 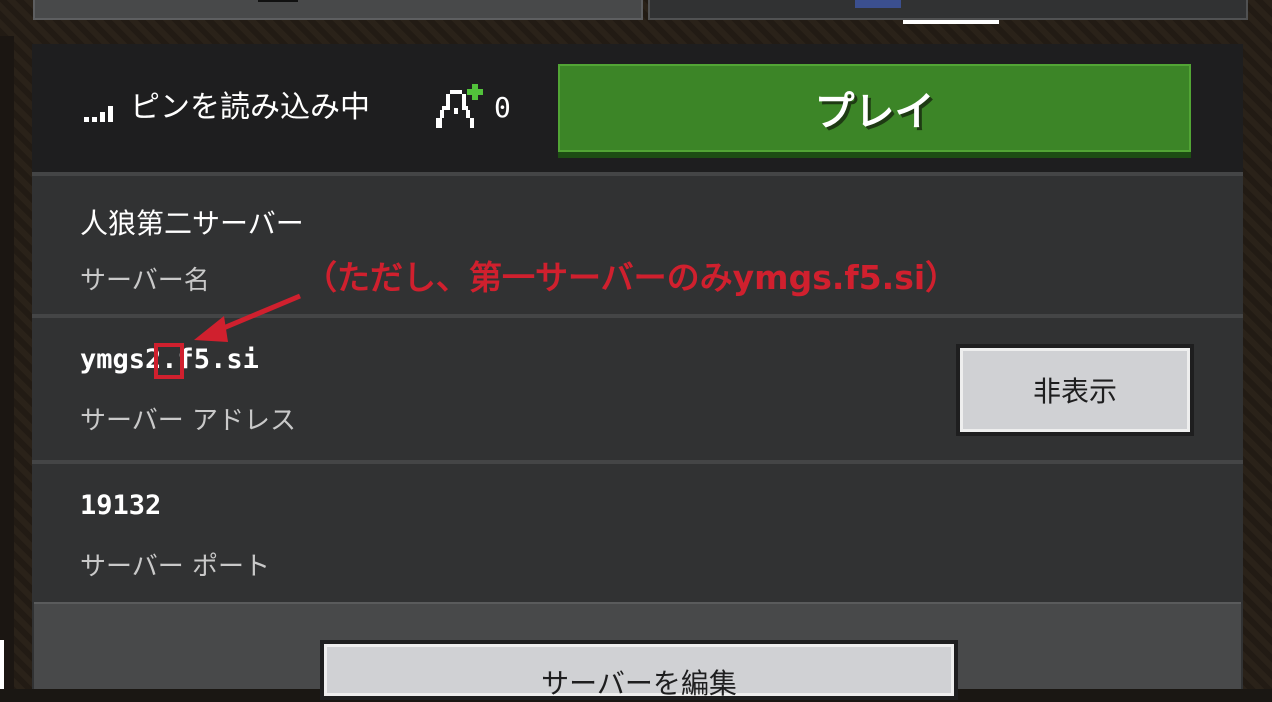 What do you see at coordinates (459, 106) in the screenshot?
I see `add-player-icon` at bounding box center [459, 106].